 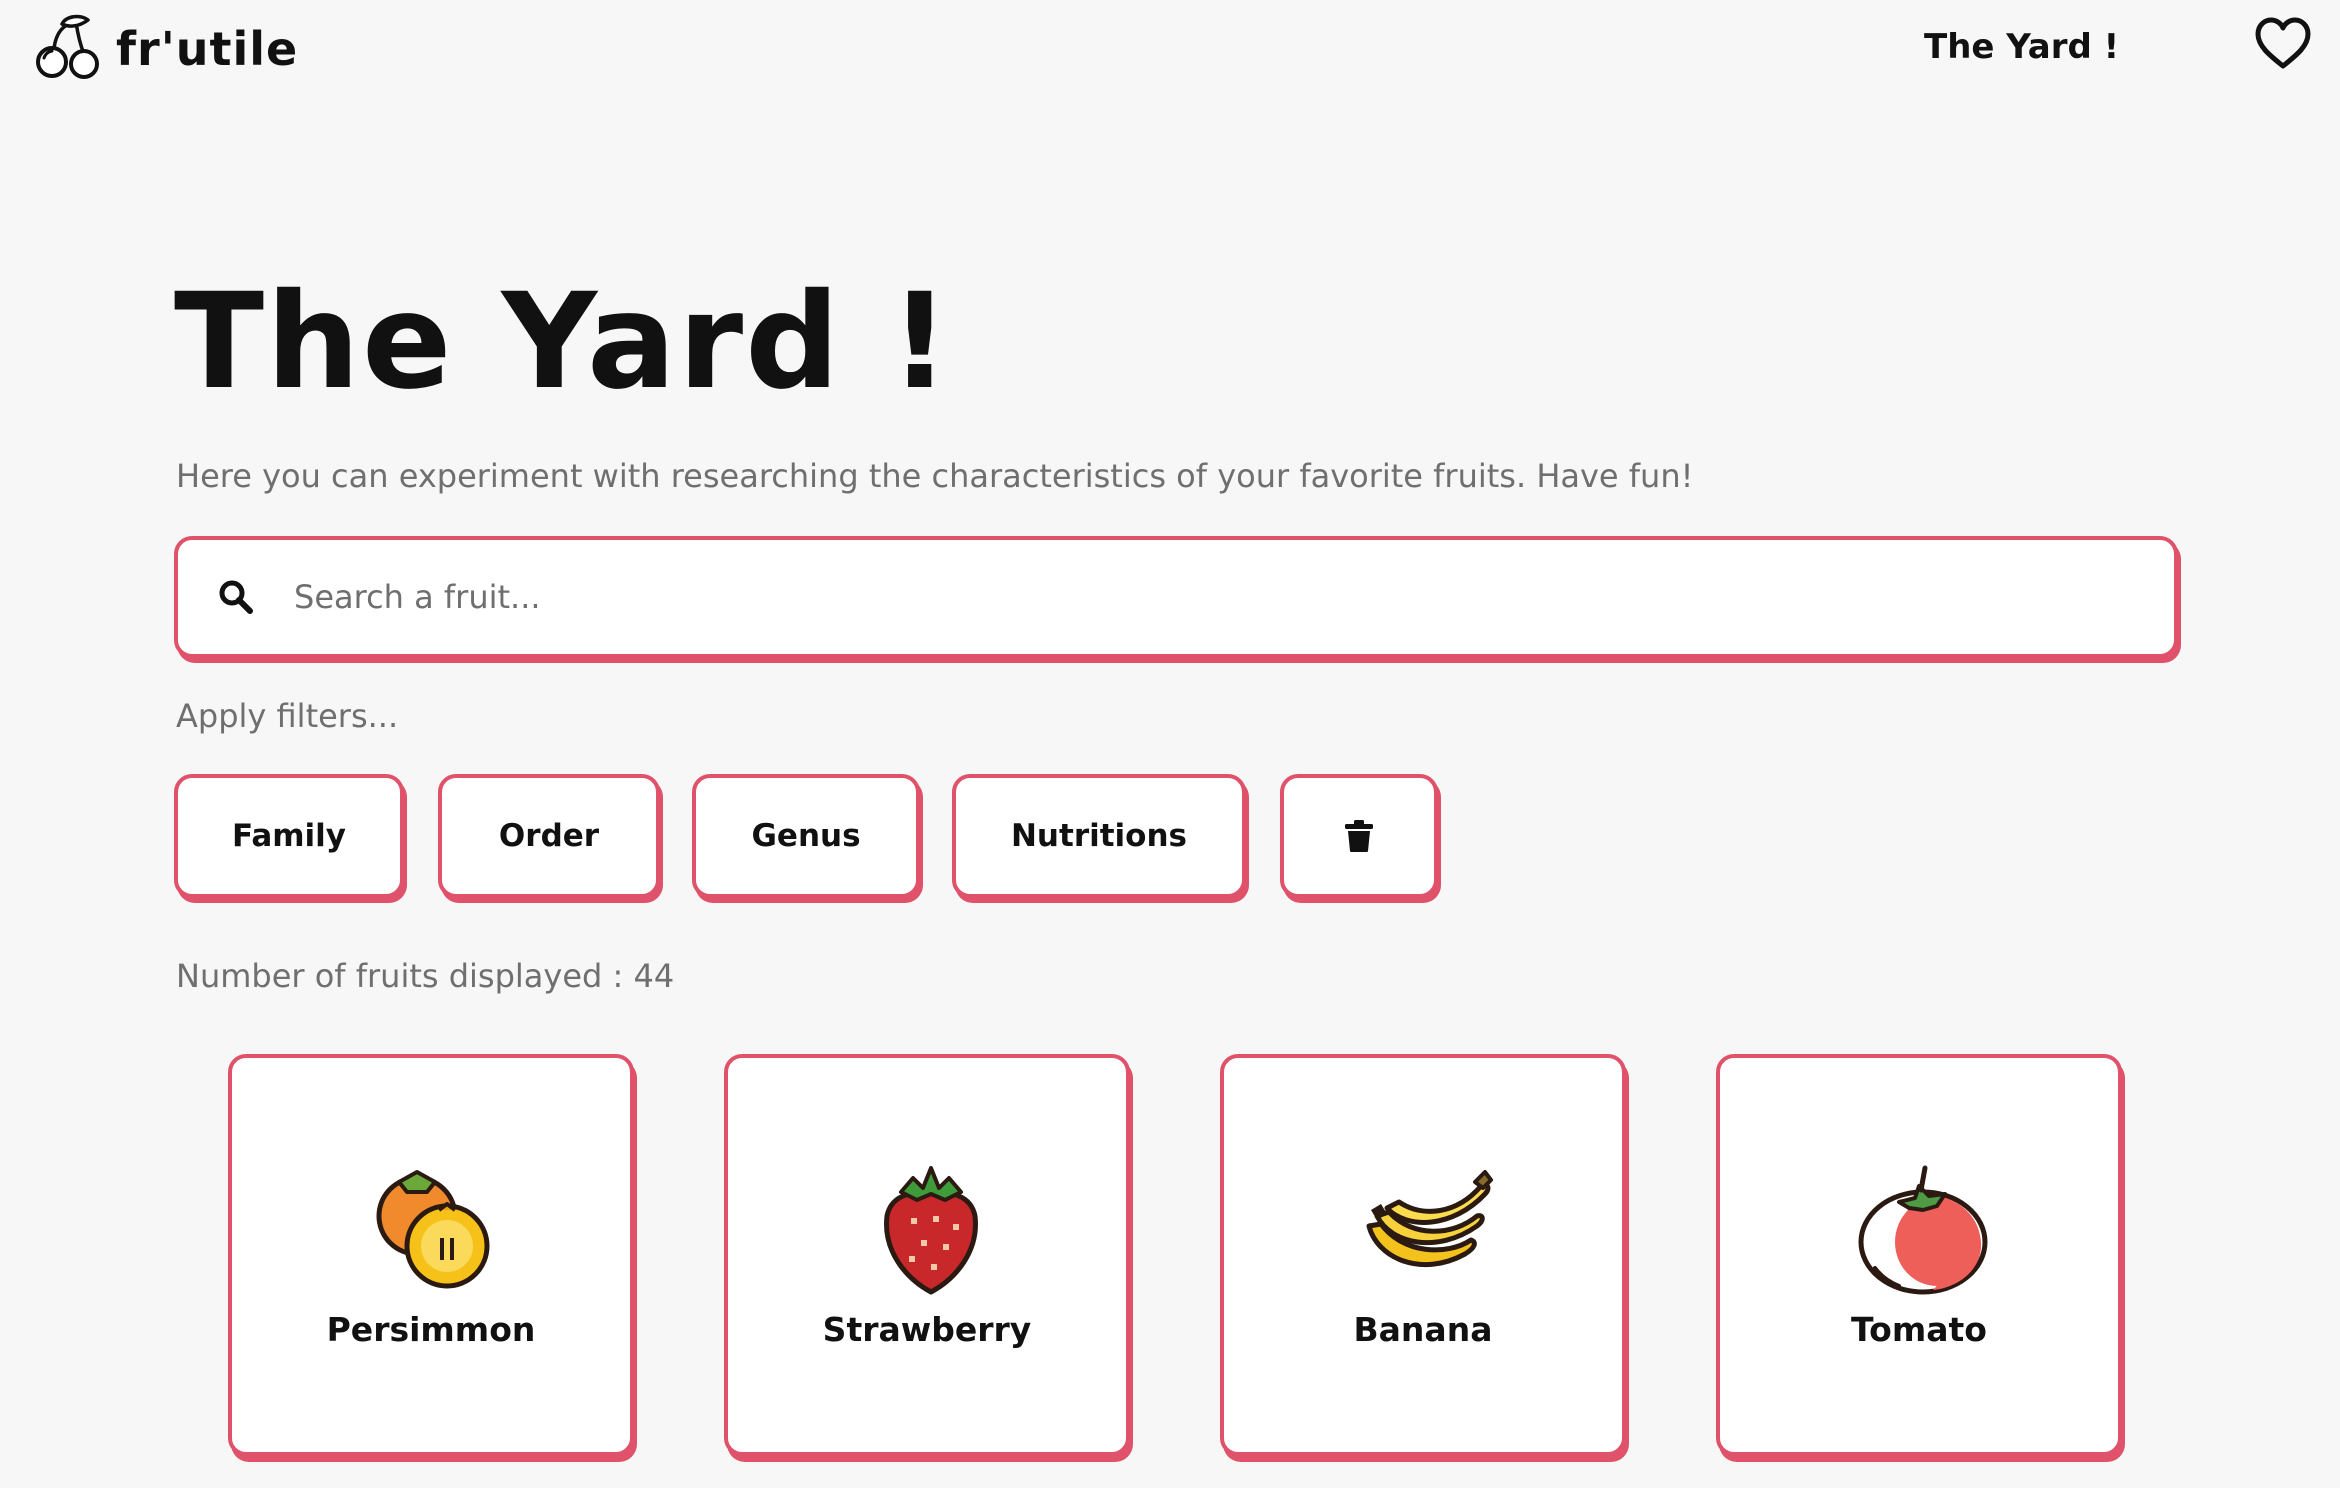 I want to click on filter-button-genus: Genus, so click(x=806, y=836).